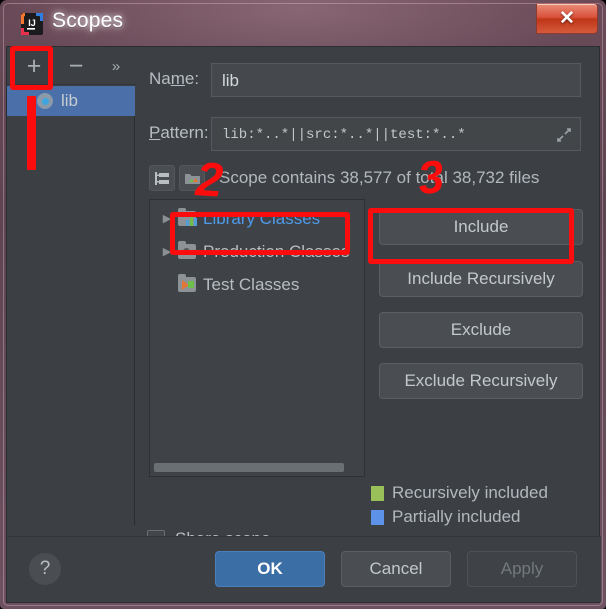 Image resolution: width=606 pixels, height=609 pixels. Describe the element at coordinates (522, 569) in the screenshot. I see `apply-button: Apply` at that location.